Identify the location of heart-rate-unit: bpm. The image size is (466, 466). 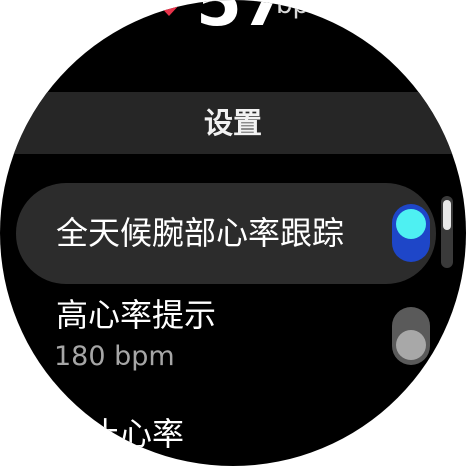
(305, 10).